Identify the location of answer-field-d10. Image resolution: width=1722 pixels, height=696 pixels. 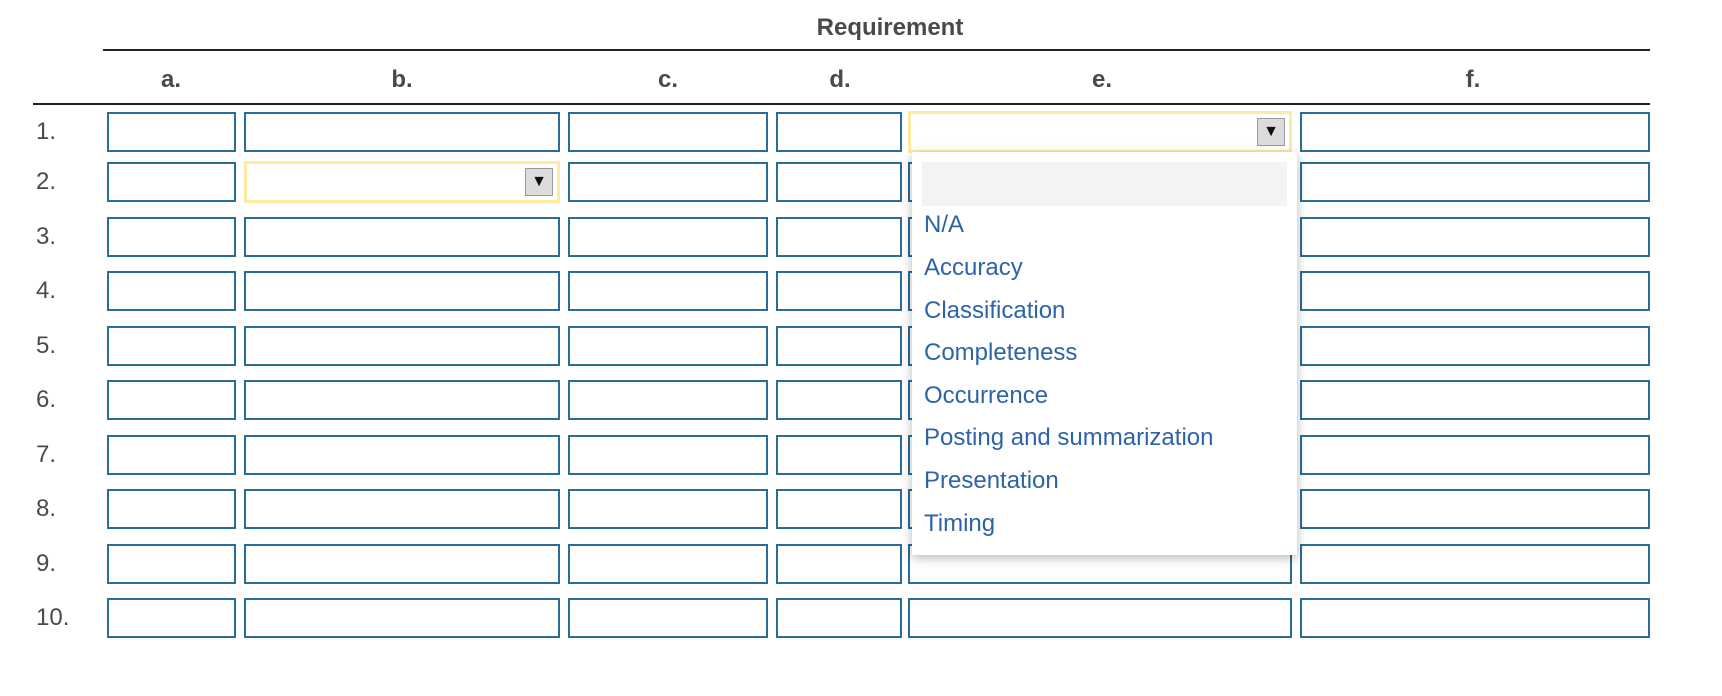
(839, 618).